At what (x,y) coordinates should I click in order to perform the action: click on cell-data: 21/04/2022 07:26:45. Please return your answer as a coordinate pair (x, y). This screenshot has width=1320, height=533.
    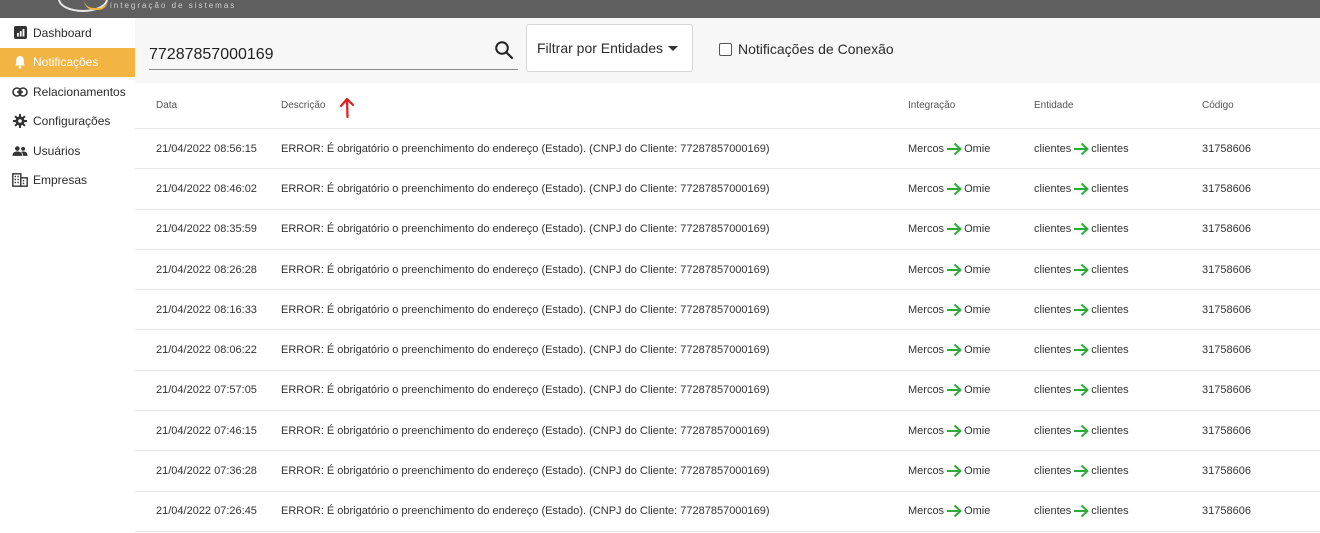
    Looking at the image, I should click on (206, 511).